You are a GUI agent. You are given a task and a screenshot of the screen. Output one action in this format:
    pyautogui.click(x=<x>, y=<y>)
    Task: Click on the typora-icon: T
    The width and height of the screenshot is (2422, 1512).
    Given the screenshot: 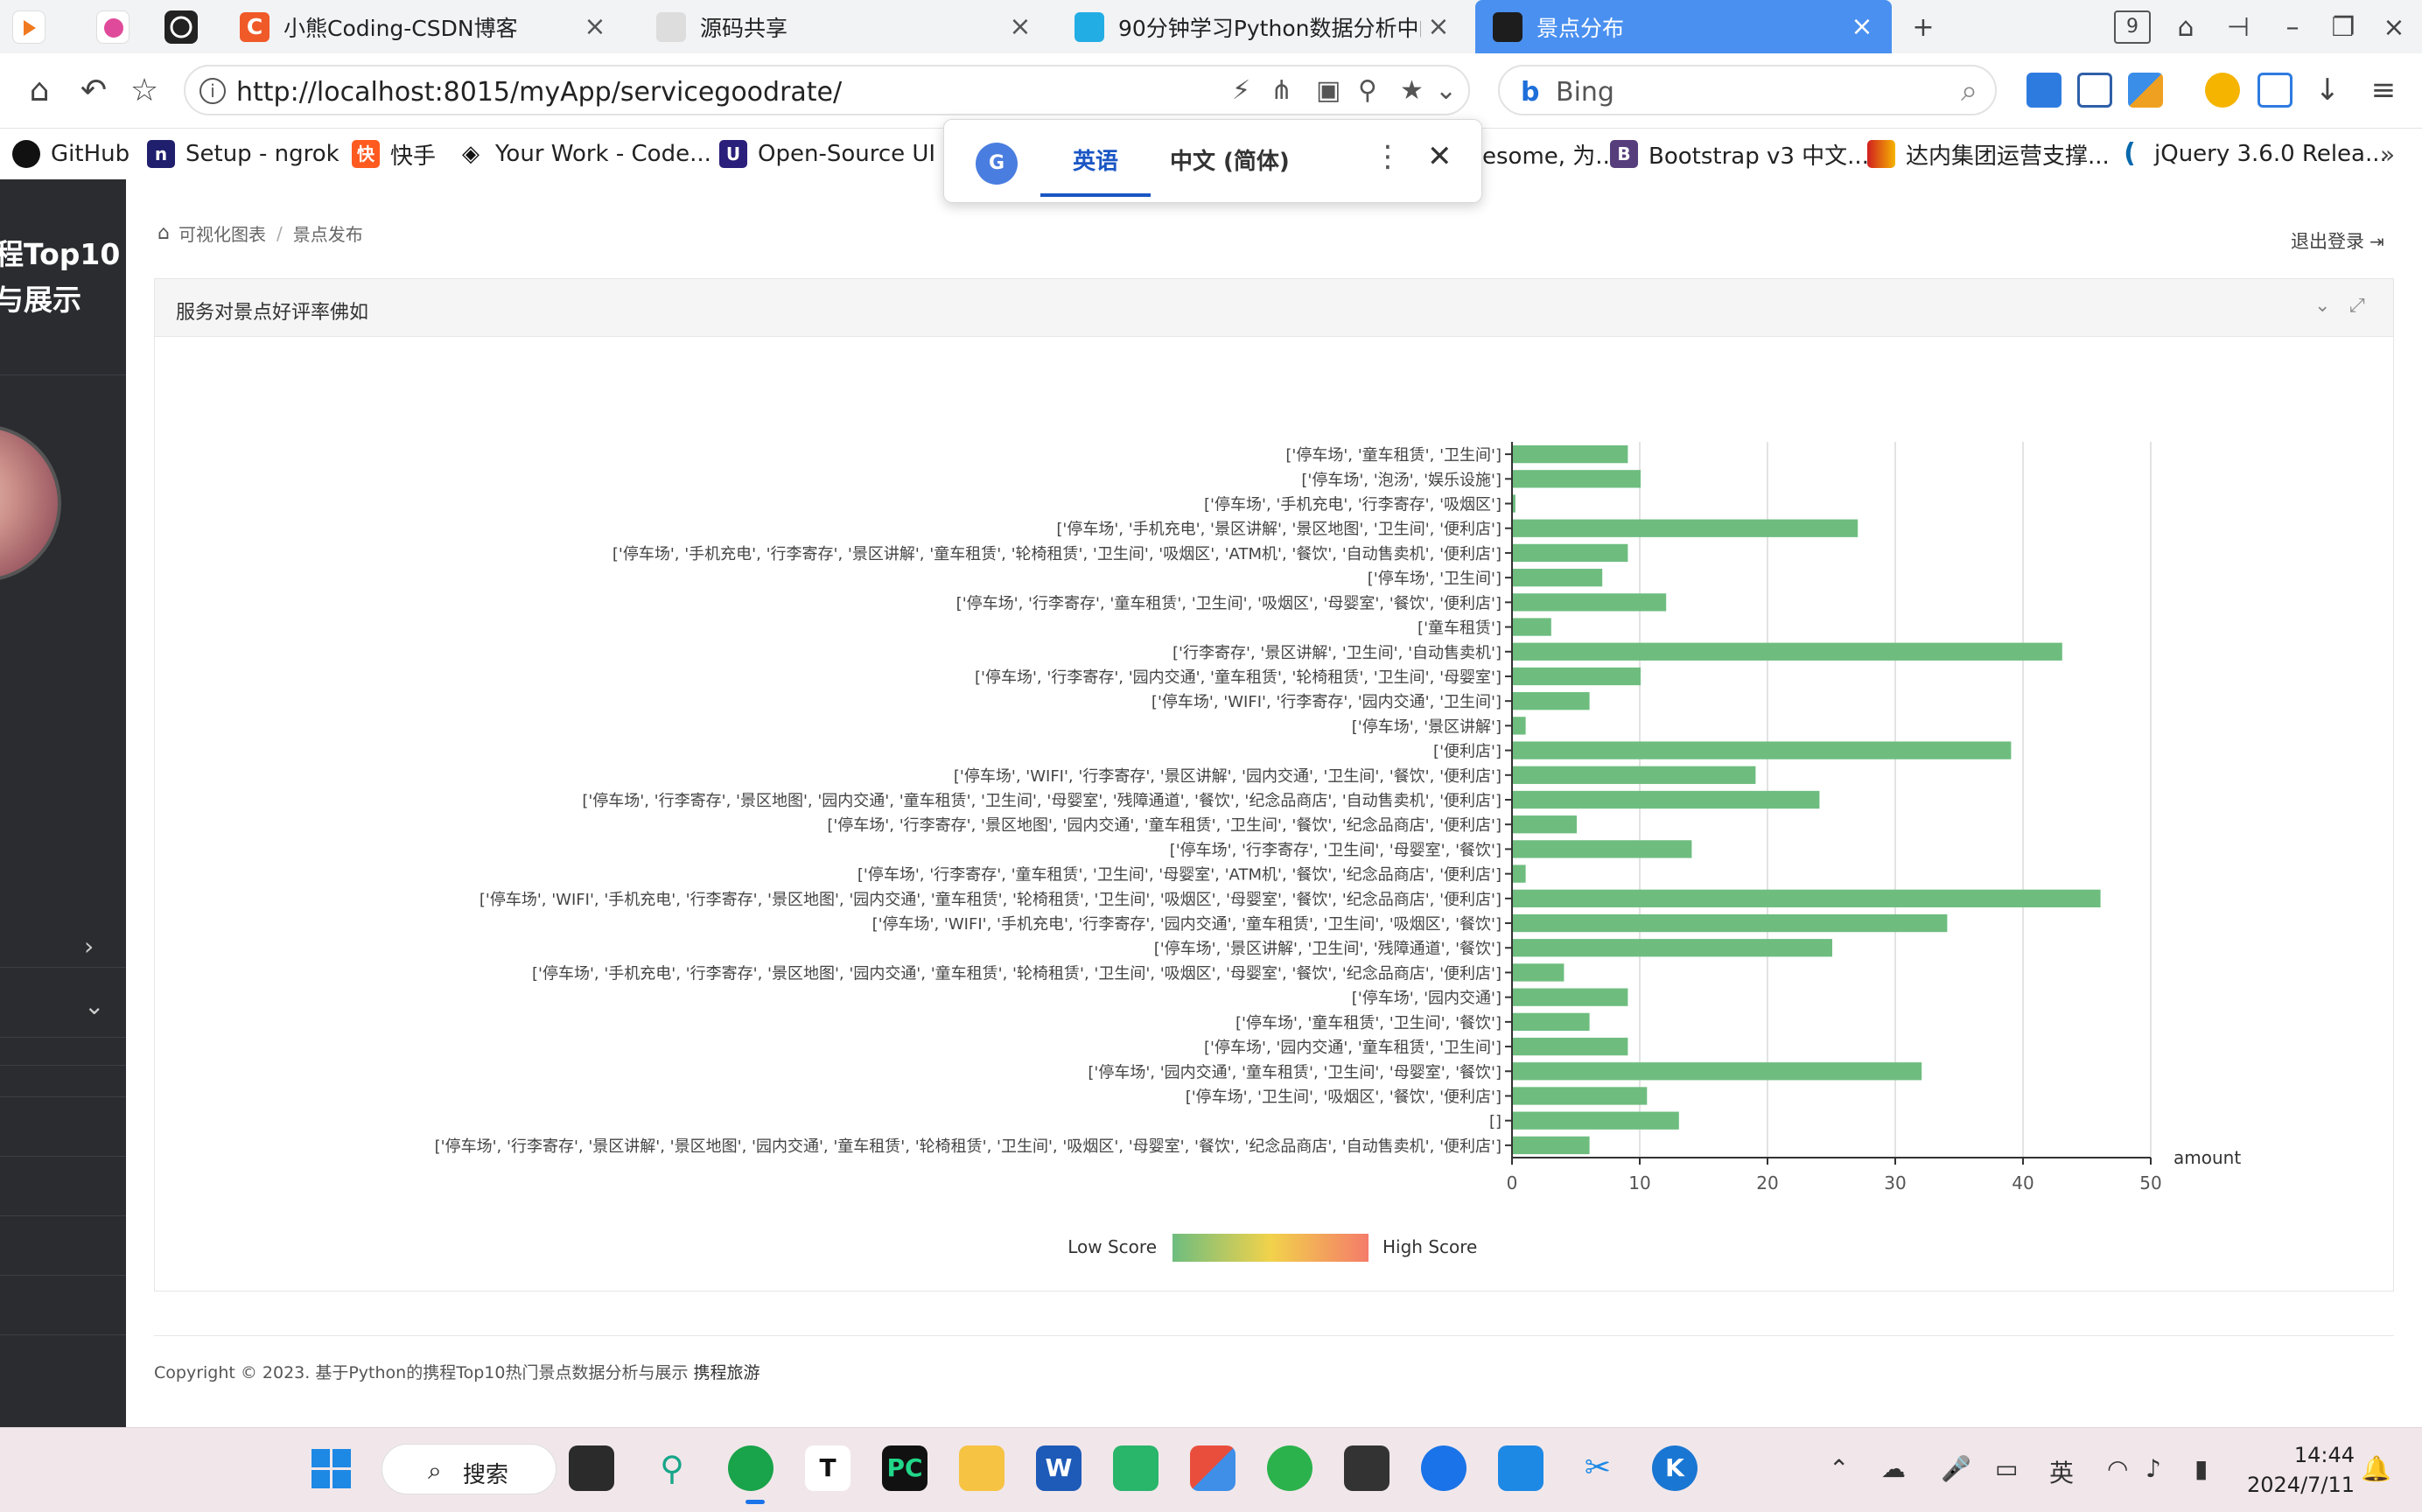 What is the action you would take?
    pyautogui.click(x=827, y=1468)
    